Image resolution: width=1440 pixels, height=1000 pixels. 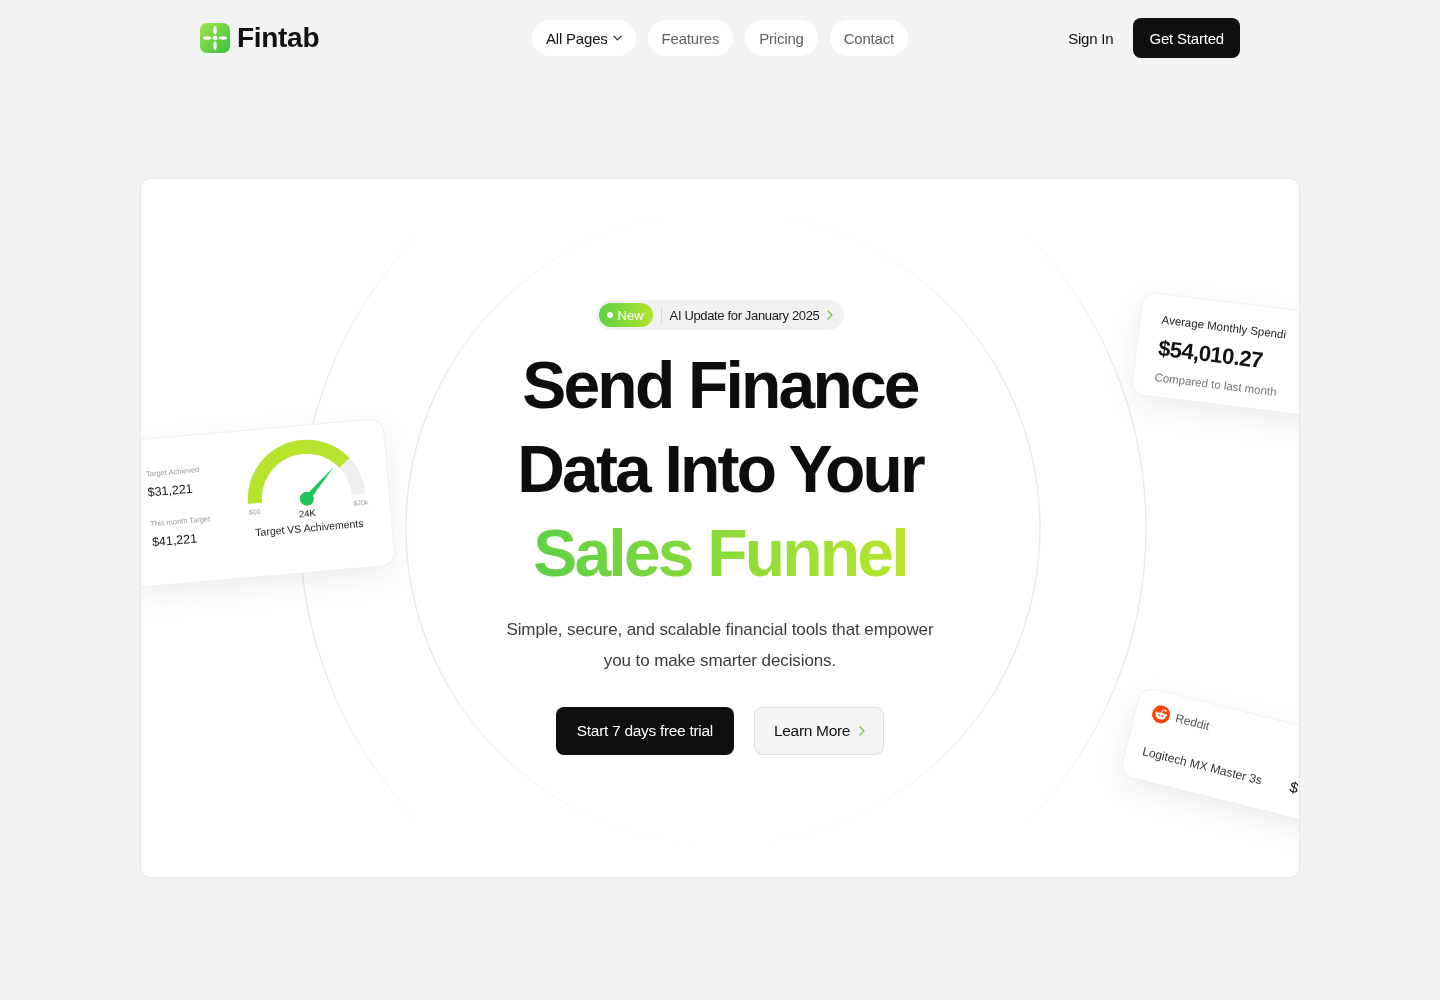 I want to click on gauge-reading: 24K, so click(x=307, y=513).